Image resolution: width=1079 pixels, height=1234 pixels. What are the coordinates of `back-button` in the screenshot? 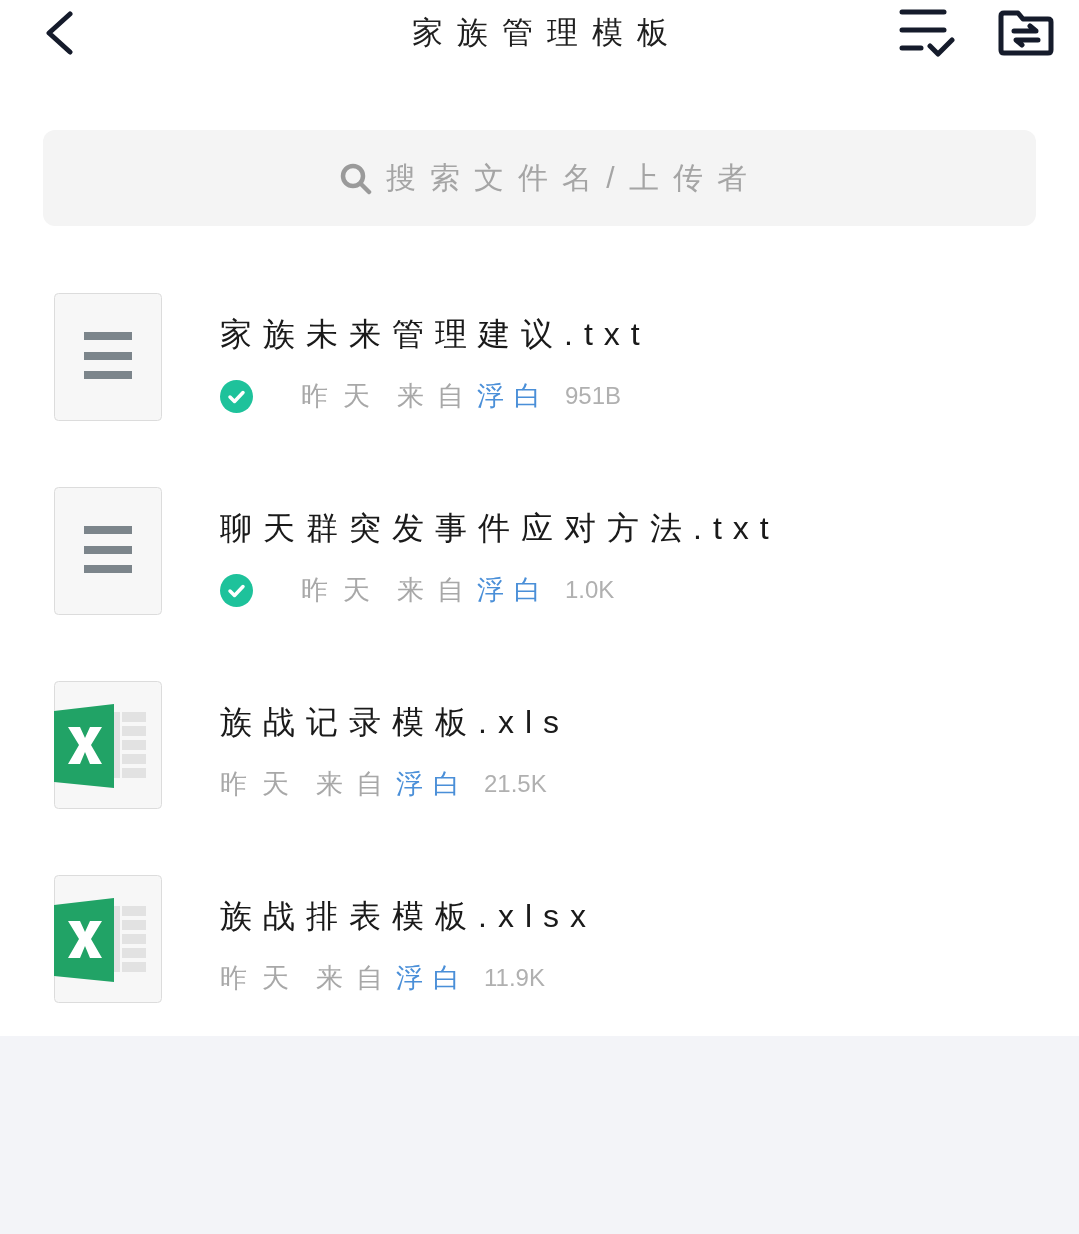 It's located at (59, 33).